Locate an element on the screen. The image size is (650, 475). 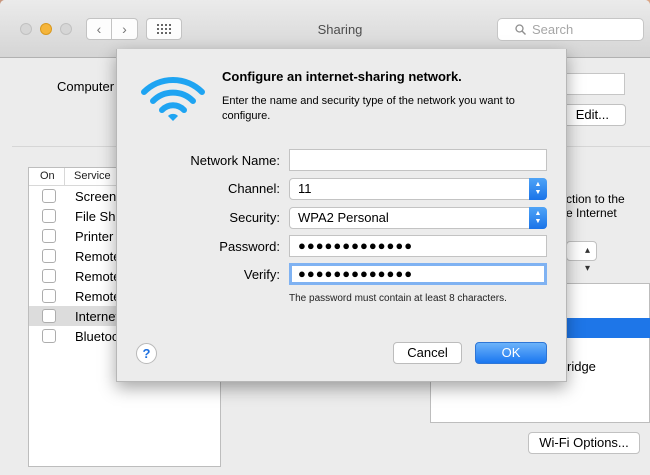
search-input: Search is located at coordinates (570, 29).